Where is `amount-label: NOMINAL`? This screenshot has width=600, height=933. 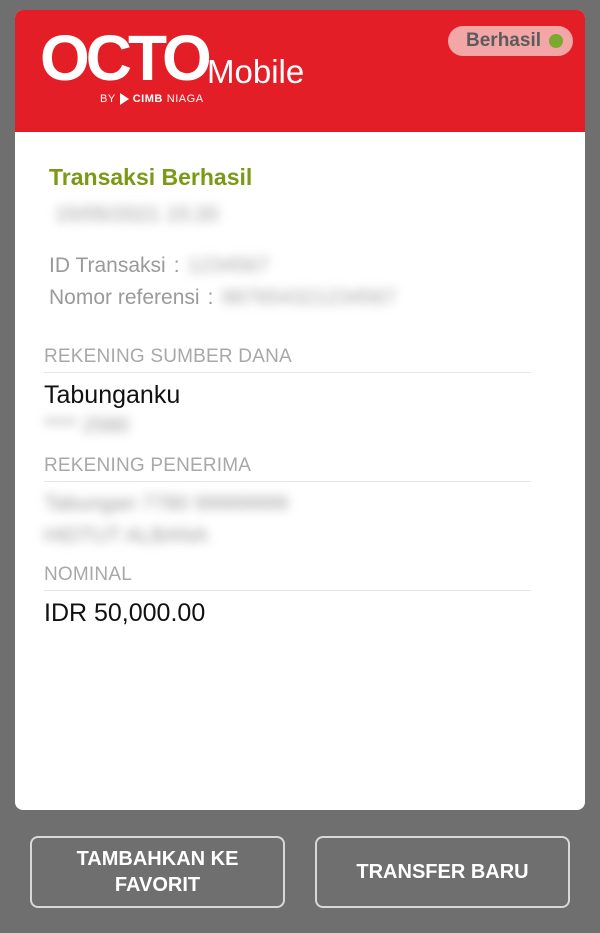 amount-label: NOMINAL is located at coordinates (287, 577).